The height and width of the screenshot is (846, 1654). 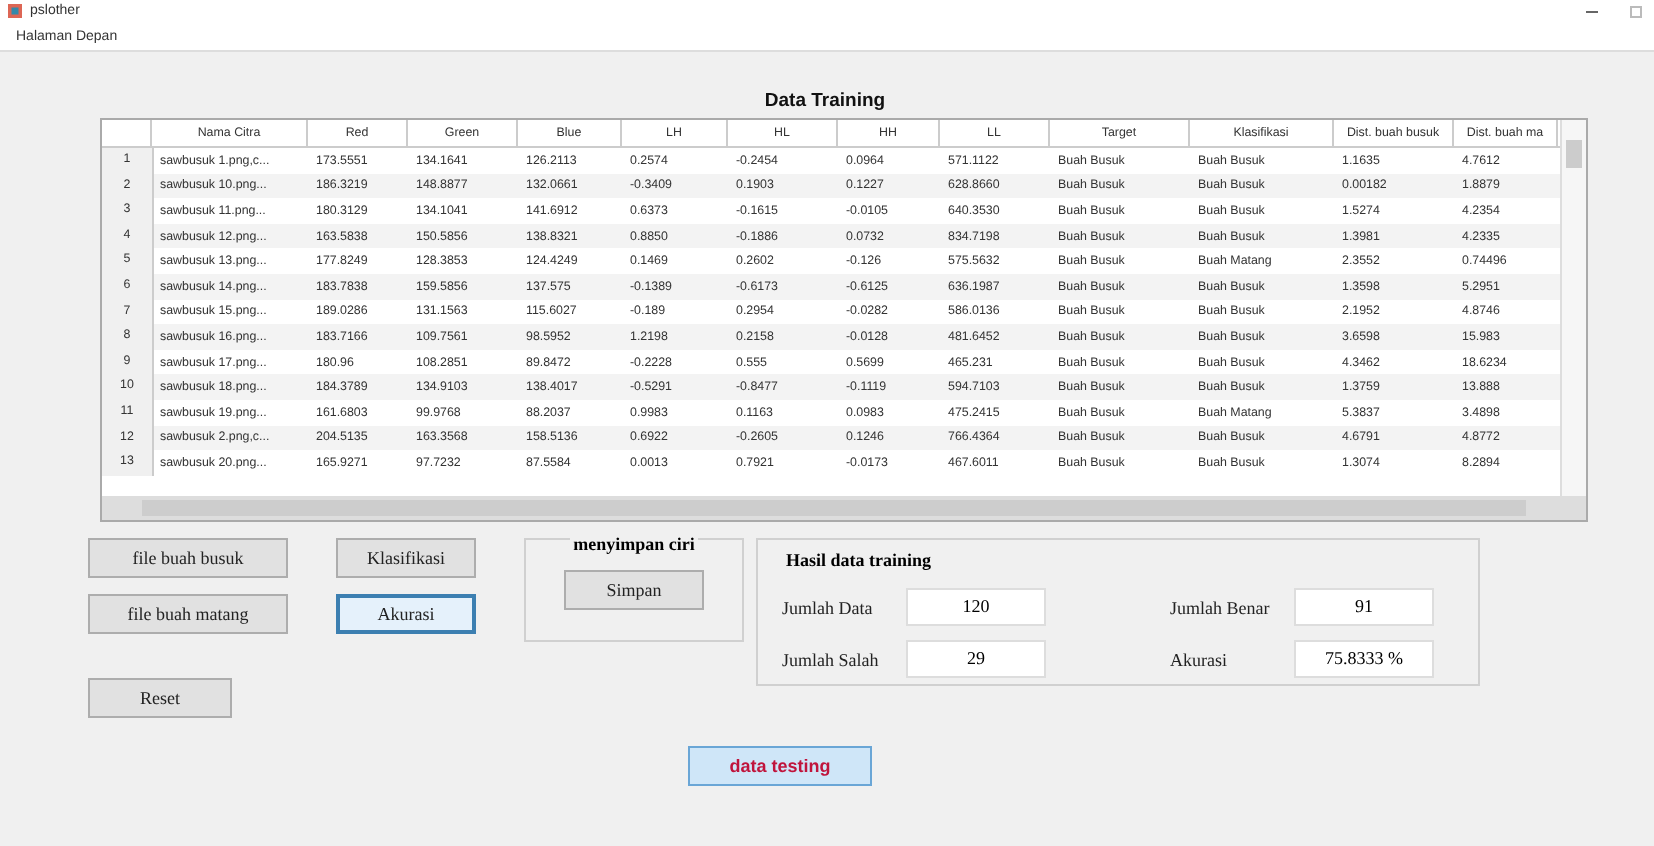 I want to click on horizontal-scrollbar, so click(x=844, y=508).